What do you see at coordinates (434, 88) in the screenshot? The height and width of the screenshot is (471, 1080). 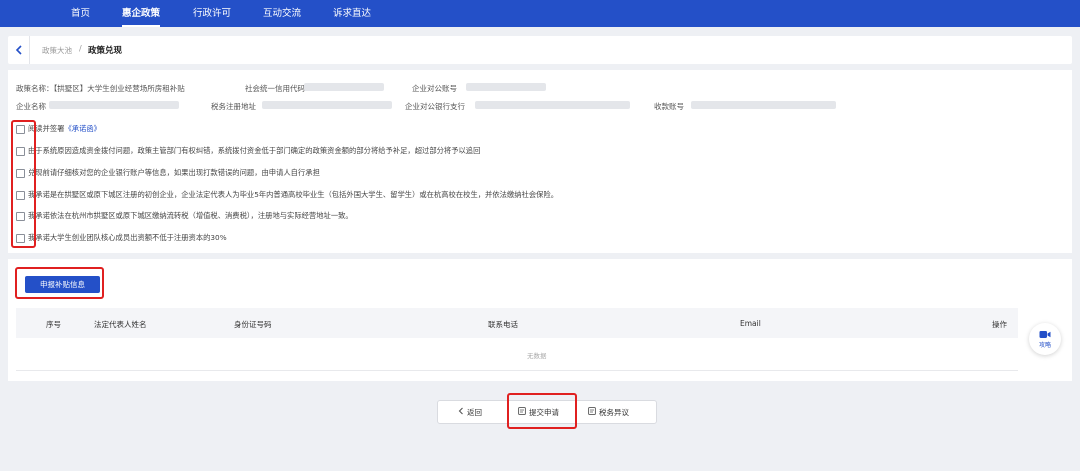 I see `corp-account-label: 企业对公账号` at bounding box center [434, 88].